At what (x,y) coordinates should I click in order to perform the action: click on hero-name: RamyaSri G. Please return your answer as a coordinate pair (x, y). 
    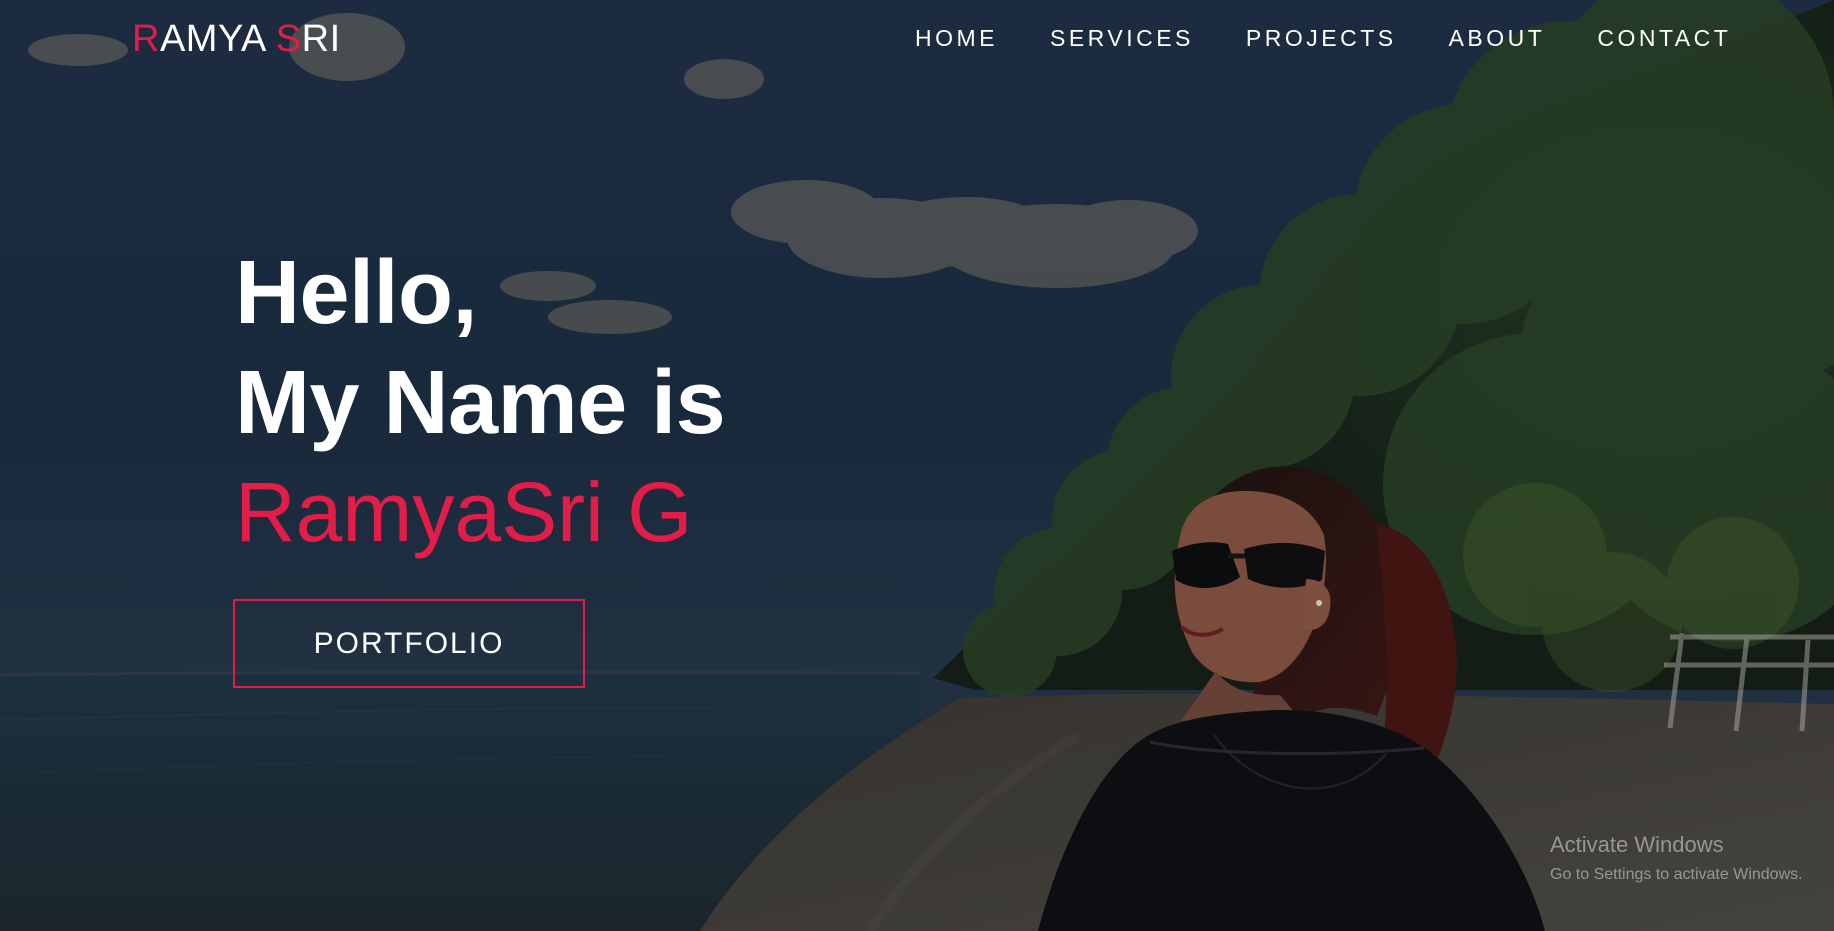
    Looking at the image, I should click on (464, 512).